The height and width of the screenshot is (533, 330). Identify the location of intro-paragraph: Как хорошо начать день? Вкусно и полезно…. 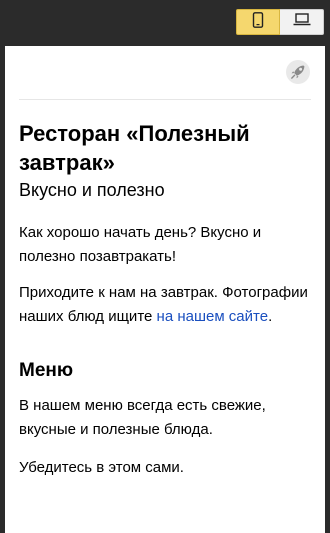
(140, 244).